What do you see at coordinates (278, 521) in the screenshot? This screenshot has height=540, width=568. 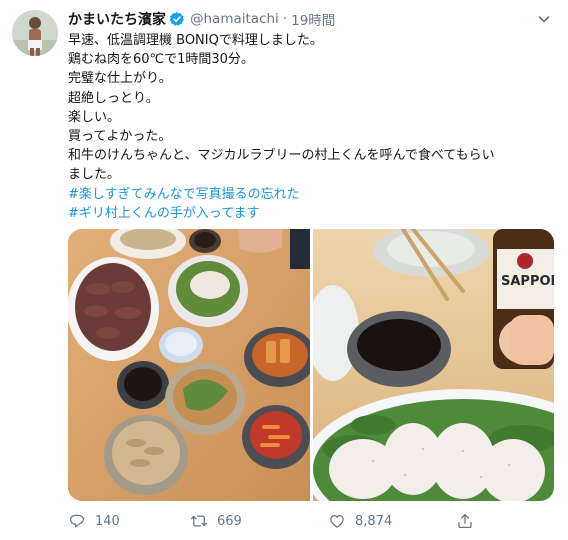 I see `tweet-actions: 140 669 8,874` at bounding box center [278, 521].